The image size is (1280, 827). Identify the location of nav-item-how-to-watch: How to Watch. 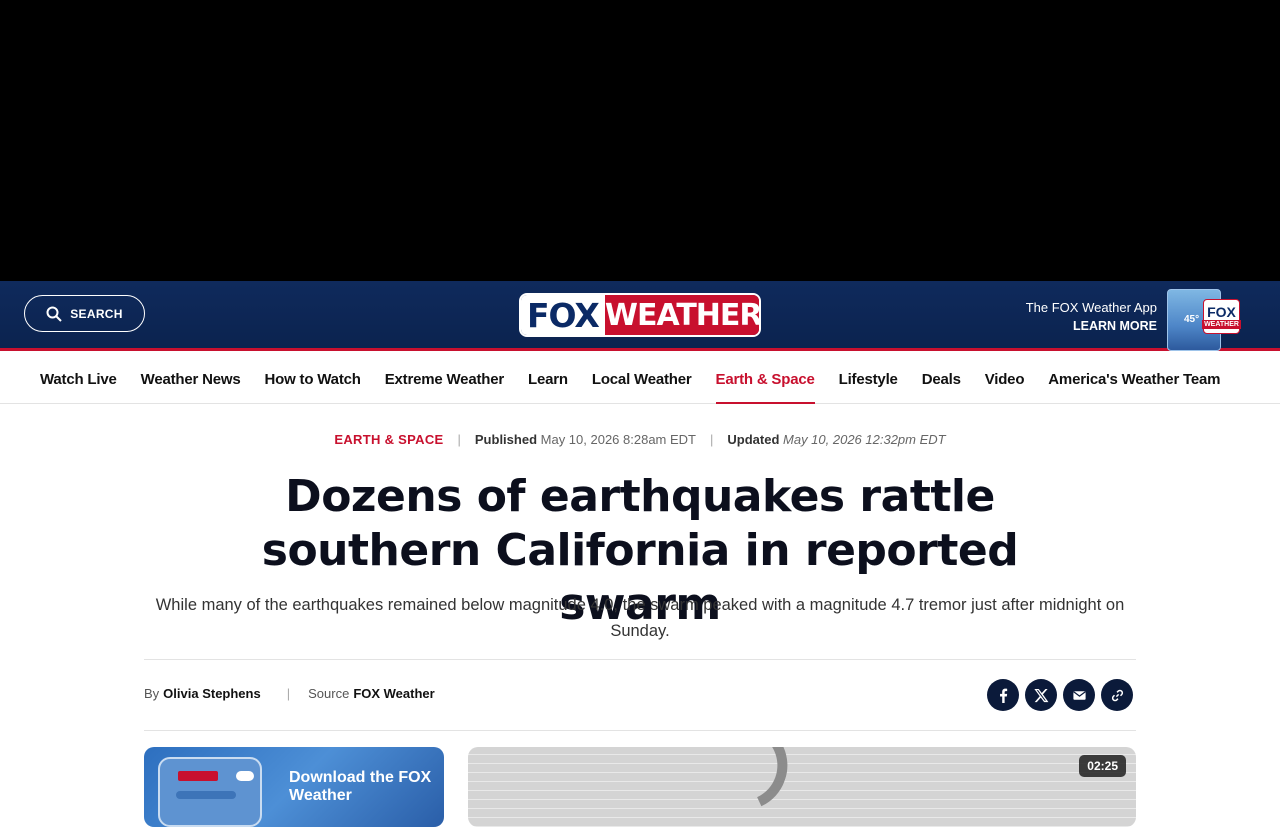
(313, 379).